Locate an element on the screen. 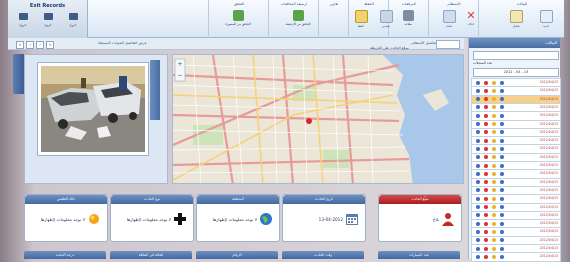  info-card-header: المنطقة is located at coordinates (238, 199).